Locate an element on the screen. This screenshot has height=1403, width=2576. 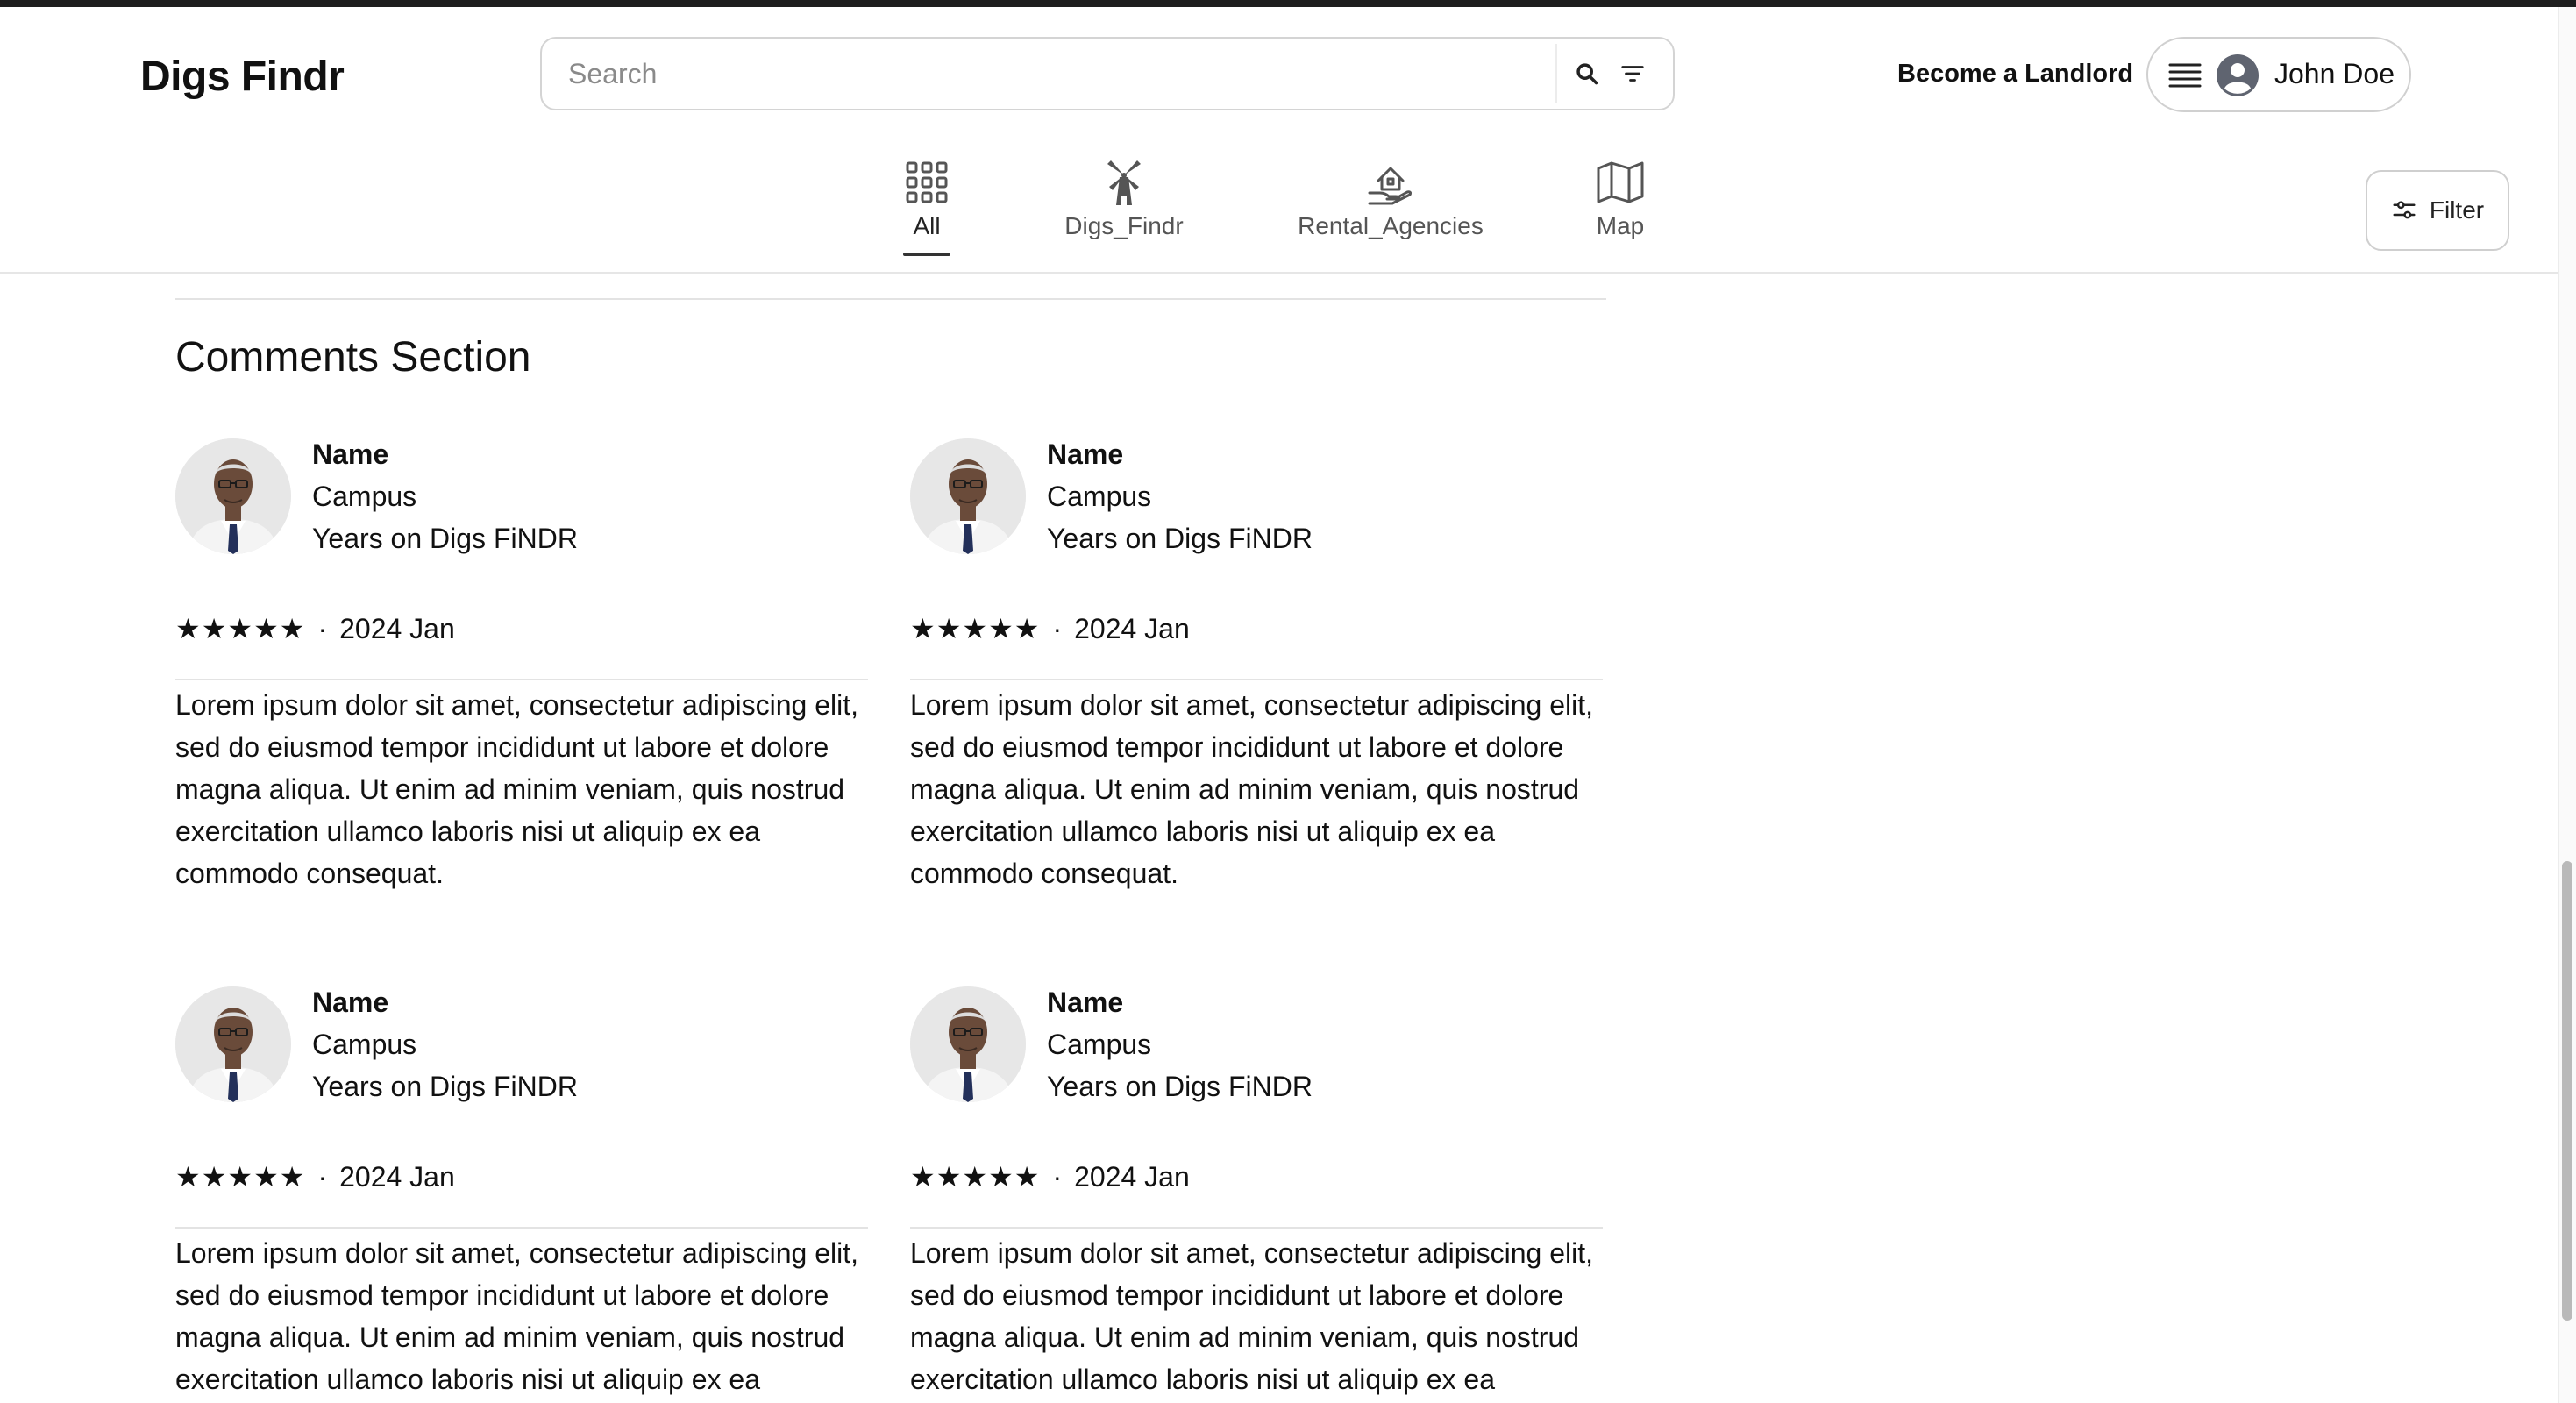
tab-label: Map is located at coordinates (1620, 225).